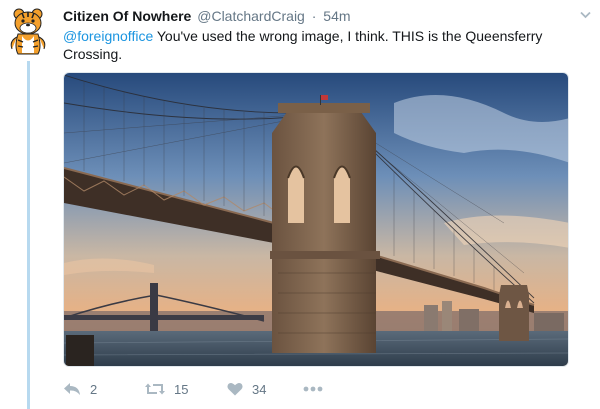  Describe the element at coordinates (259, 389) in the screenshot. I see `like-count: 34` at that location.